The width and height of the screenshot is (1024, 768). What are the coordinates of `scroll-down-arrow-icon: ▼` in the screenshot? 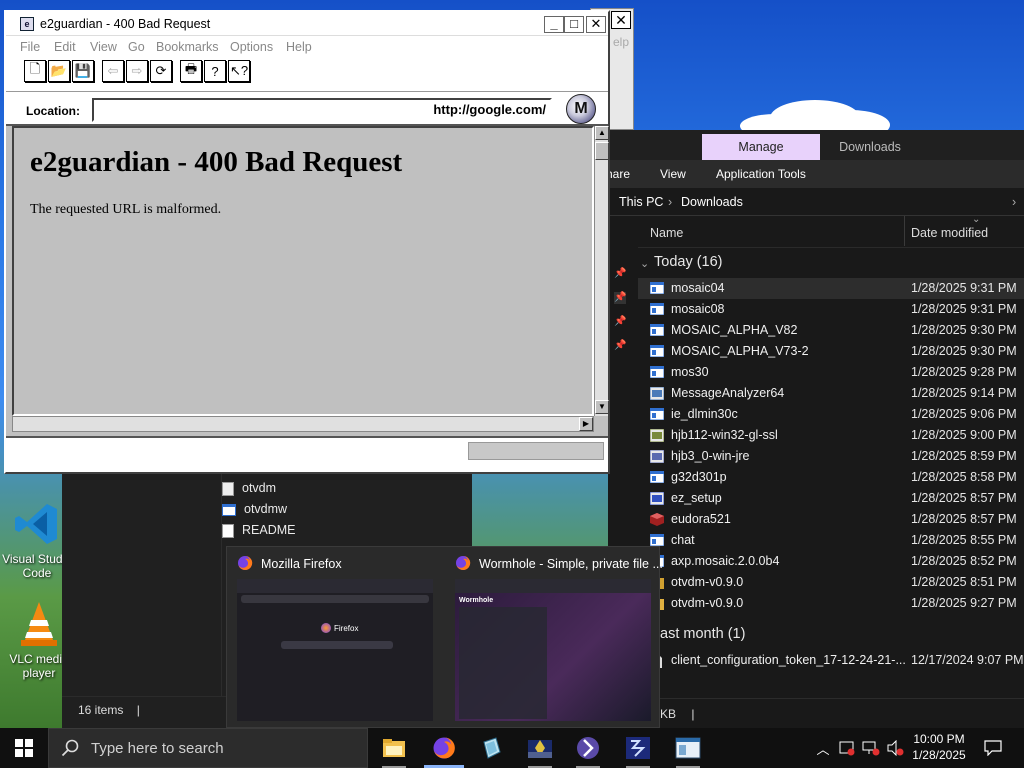 It's located at (602, 407).